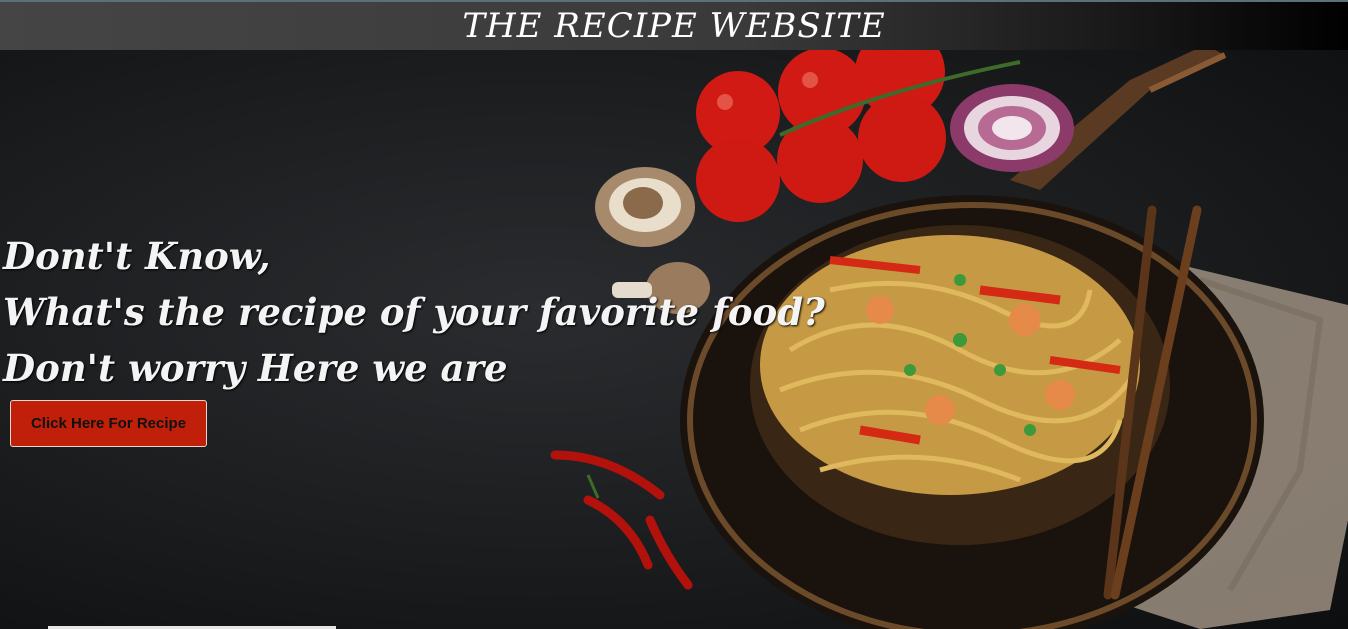 The image size is (1348, 629). I want to click on site-title: THE RECIPE WEBSITE, so click(674, 26).